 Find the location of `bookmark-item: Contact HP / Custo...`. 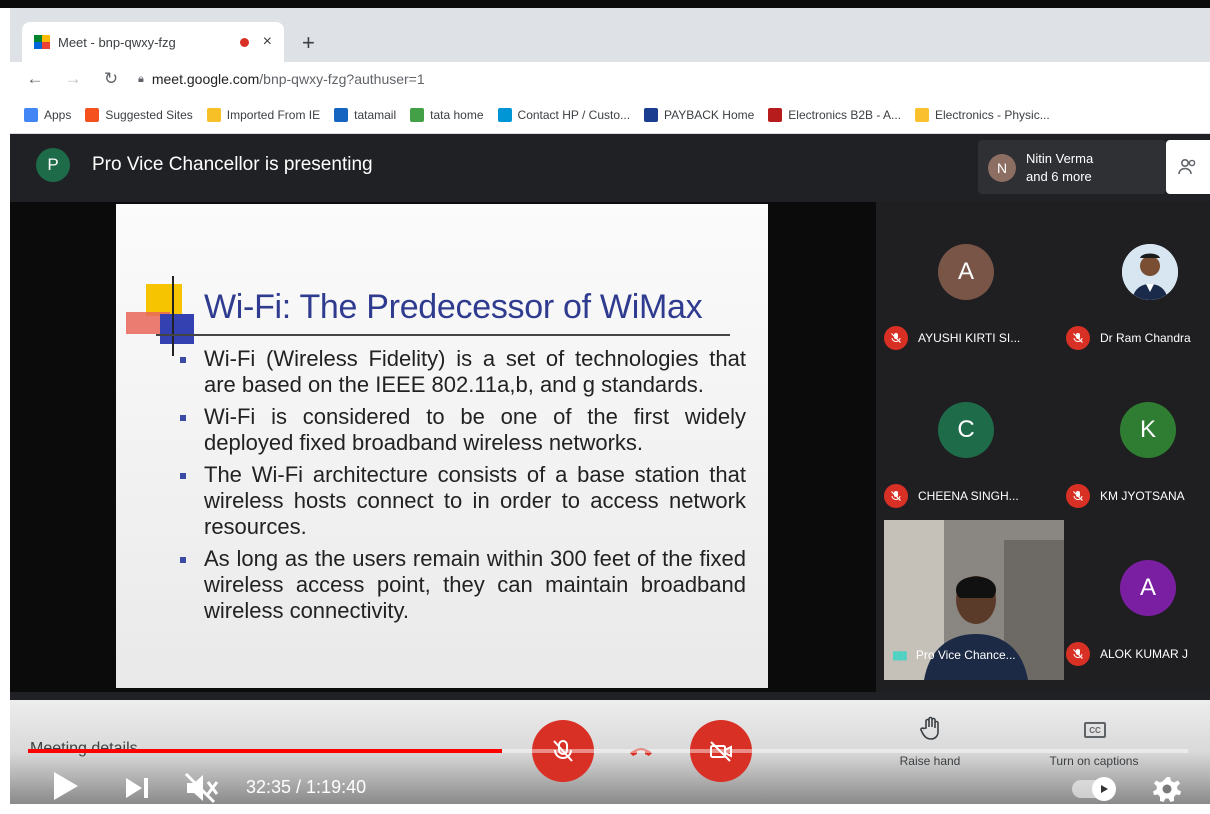

bookmark-item: Contact HP / Custo... is located at coordinates (564, 114).